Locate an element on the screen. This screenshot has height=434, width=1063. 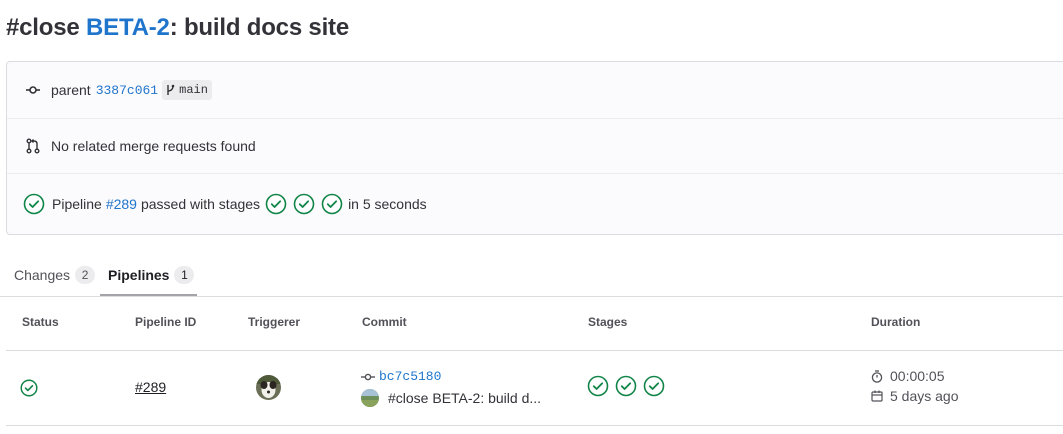
column-header-duration: Duration is located at coordinates (896, 322).